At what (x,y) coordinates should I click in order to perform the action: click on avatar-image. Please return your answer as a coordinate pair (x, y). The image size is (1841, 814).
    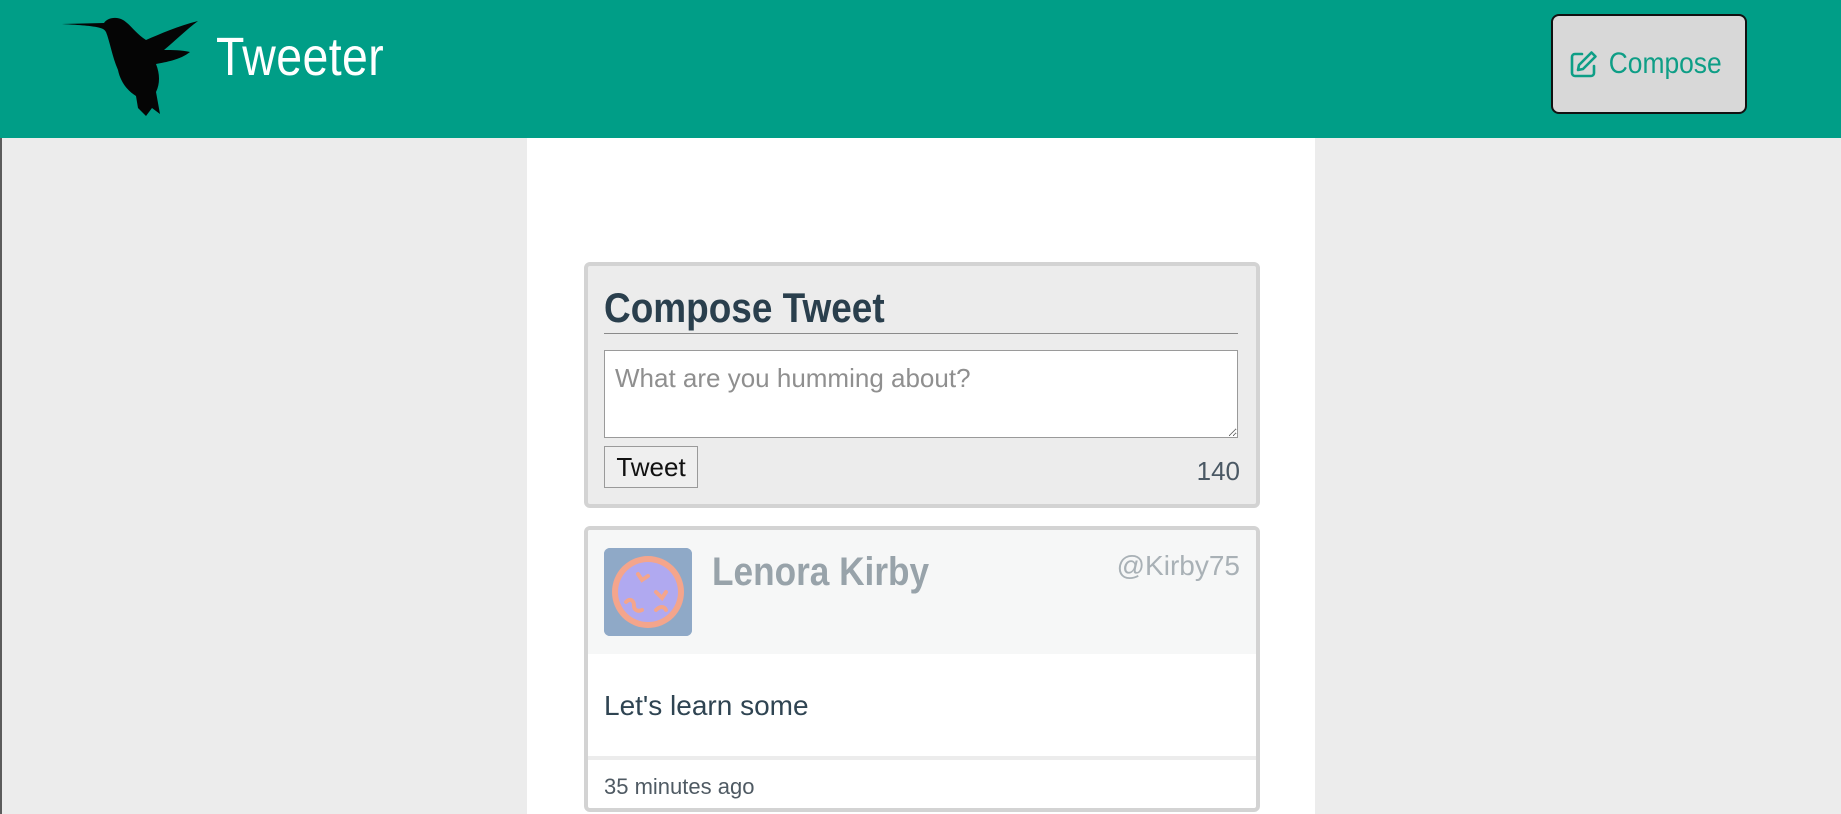
    Looking at the image, I should click on (648, 592).